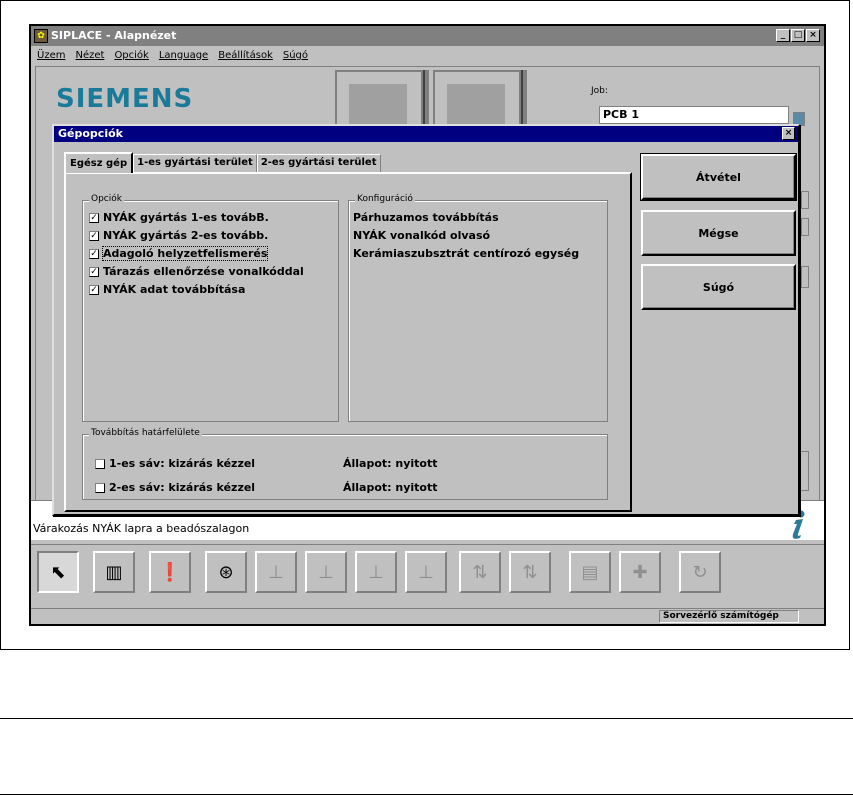 The width and height of the screenshot is (853, 796). What do you see at coordinates (427, 616) in the screenshot?
I see `status-bar: Sorvezérlő számítógép` at bounding box center [427, 616].